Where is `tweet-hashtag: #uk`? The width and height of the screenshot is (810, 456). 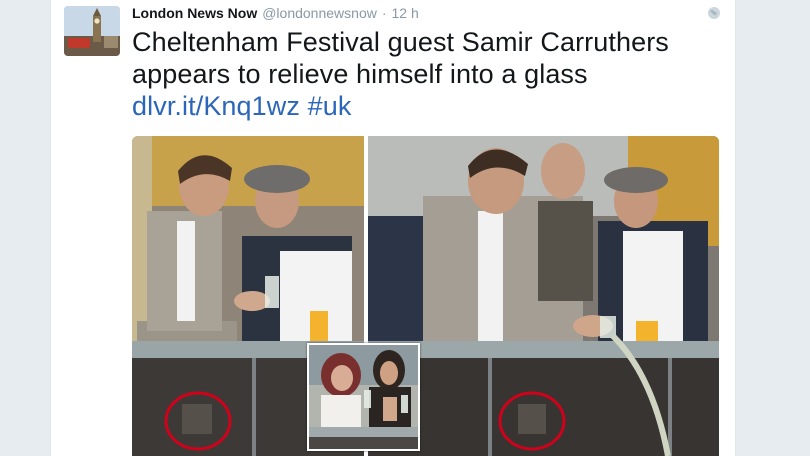
tweet-hashtag: #uk is located at coordinates (330, 106).